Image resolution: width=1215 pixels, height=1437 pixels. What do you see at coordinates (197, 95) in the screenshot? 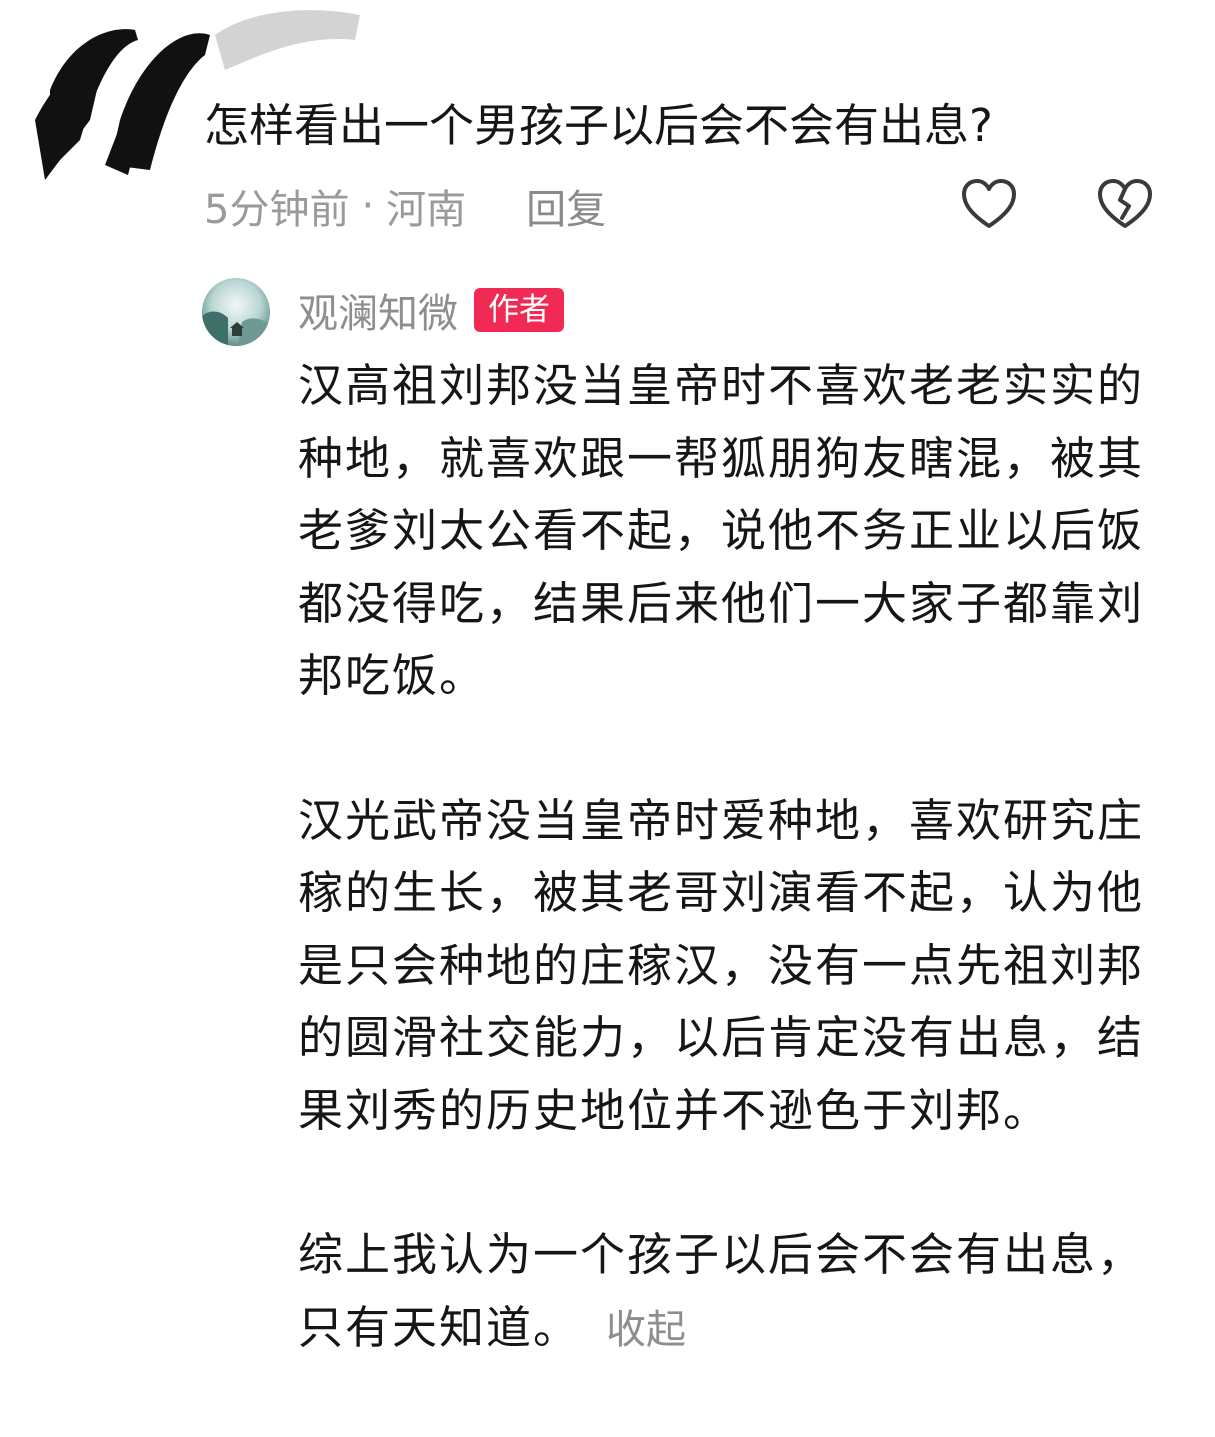
I see `redacted-username-scribble` at bounding box center [197, 95].